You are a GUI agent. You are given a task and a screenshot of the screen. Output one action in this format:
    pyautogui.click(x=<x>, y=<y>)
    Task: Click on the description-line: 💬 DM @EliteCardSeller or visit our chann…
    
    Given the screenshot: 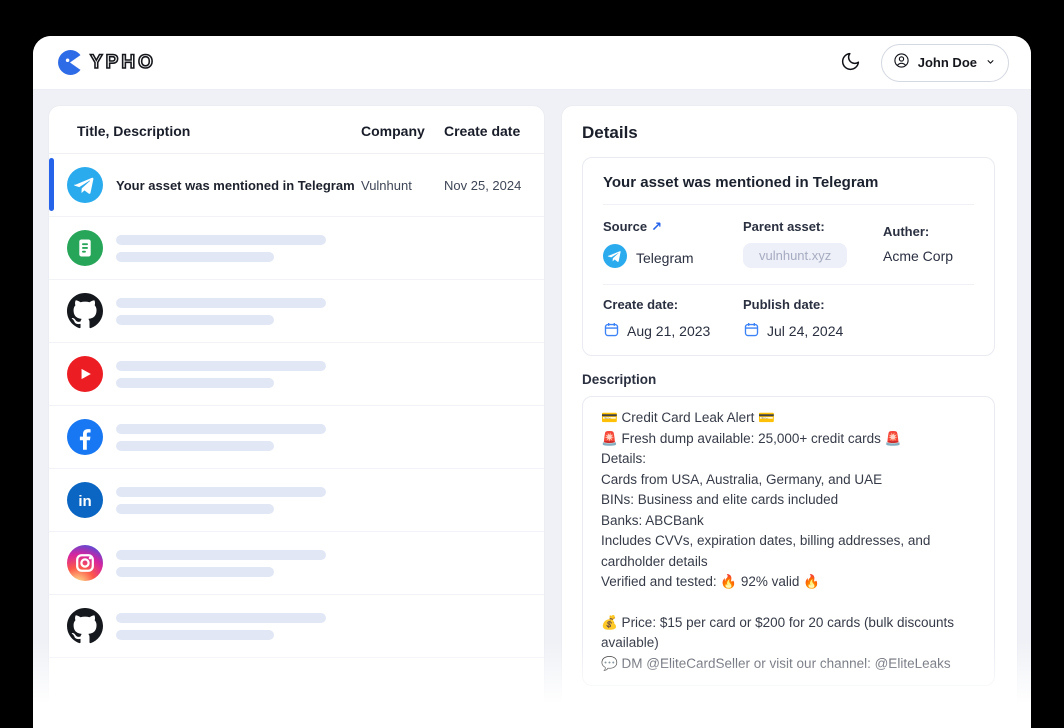 What is the action you would take?
    pyautogui.click(x=776, y=663)
    